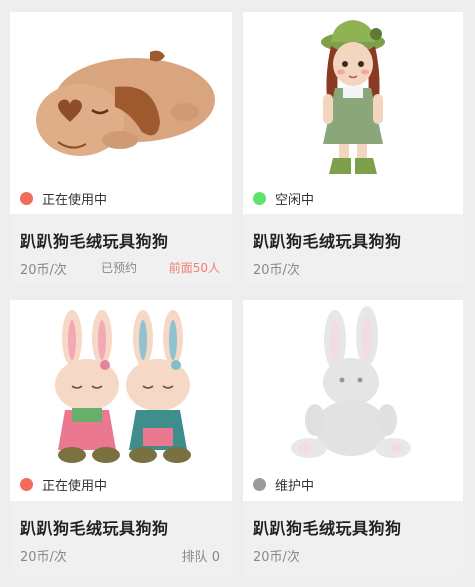 The height and width of the screenshot is (587, 475). What do you see at coordinates (119, 268) in the screenshot?
I see `reserved-label: 已预约` at bounding box center [119, 268].